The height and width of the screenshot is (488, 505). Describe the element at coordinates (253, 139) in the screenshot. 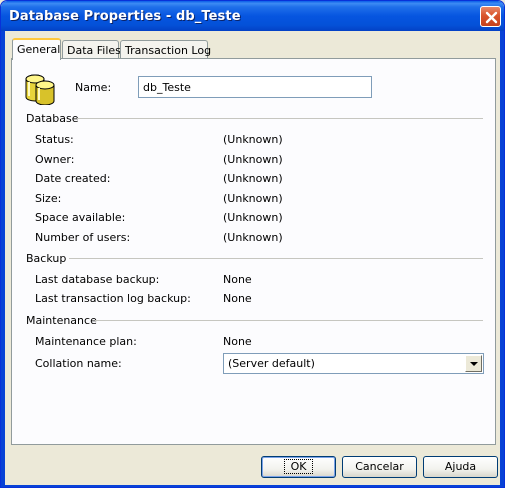

I see `status-value: (Unknown)` at that location.